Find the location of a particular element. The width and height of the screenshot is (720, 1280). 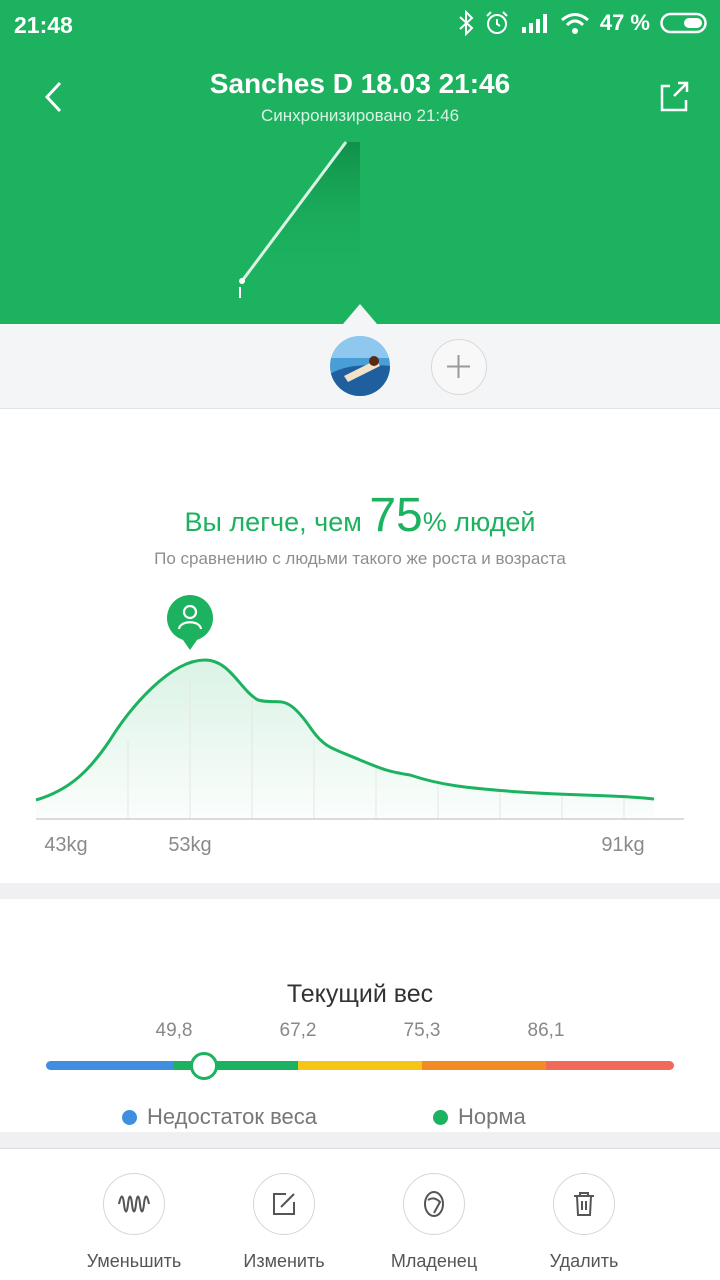

reduce-circle is located at coordinates (134, 1204).